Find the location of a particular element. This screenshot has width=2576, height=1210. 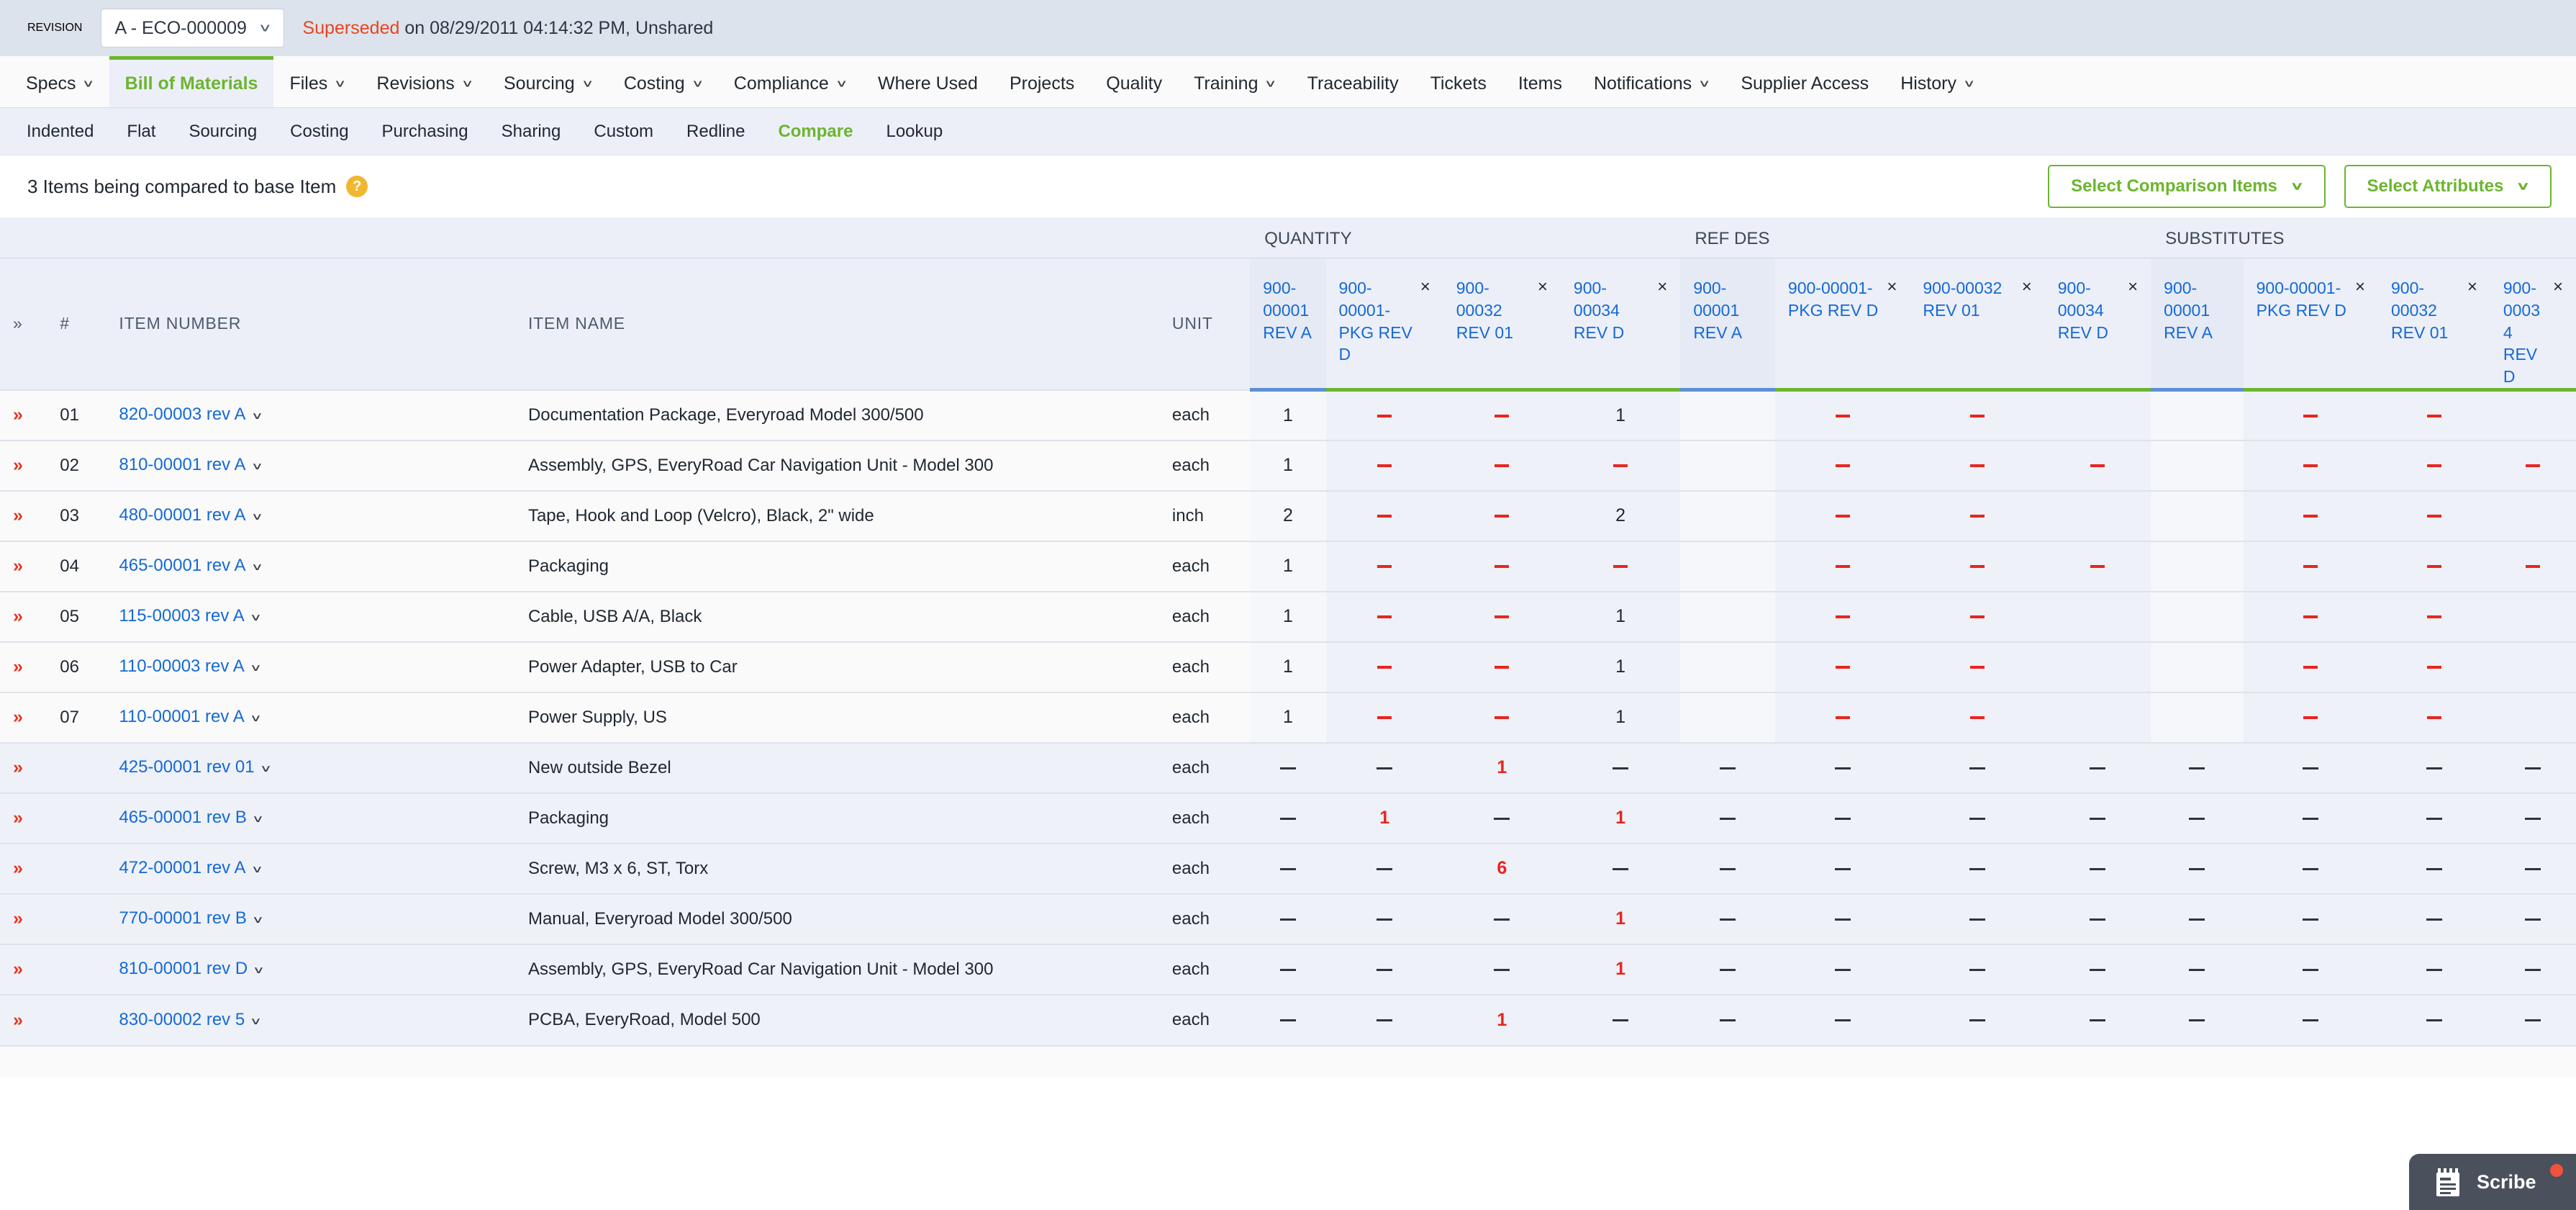

item-number-link: 480-00001 rev A is located at coordinates (182, 515).